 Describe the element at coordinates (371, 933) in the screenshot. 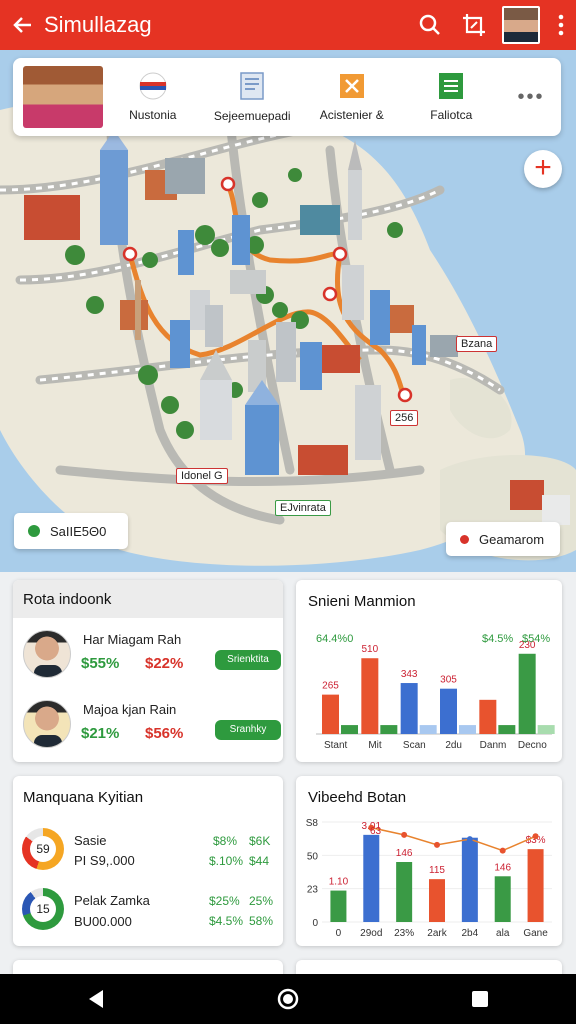

I see `x-tick-label: 29od` at that location.